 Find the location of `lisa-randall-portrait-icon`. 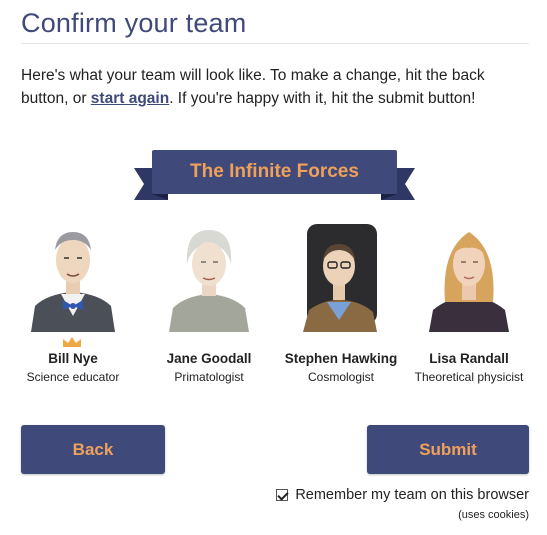

lisa-randall-portrait-icon is located at coordinates (469, 282).